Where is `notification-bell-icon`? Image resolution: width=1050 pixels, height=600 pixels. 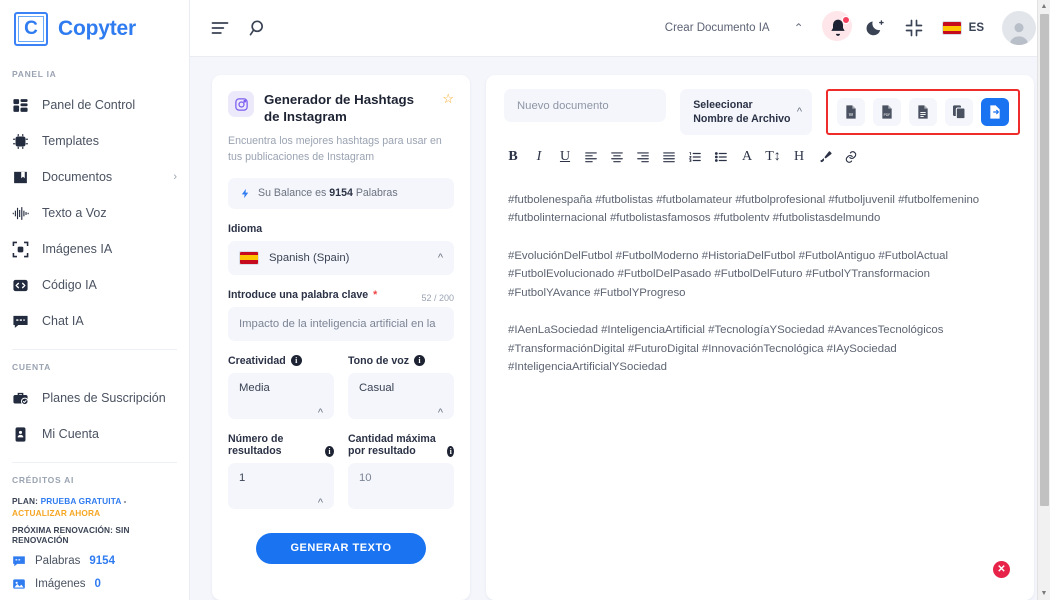
notification-bell-icon is located at coordinates (836, 26).